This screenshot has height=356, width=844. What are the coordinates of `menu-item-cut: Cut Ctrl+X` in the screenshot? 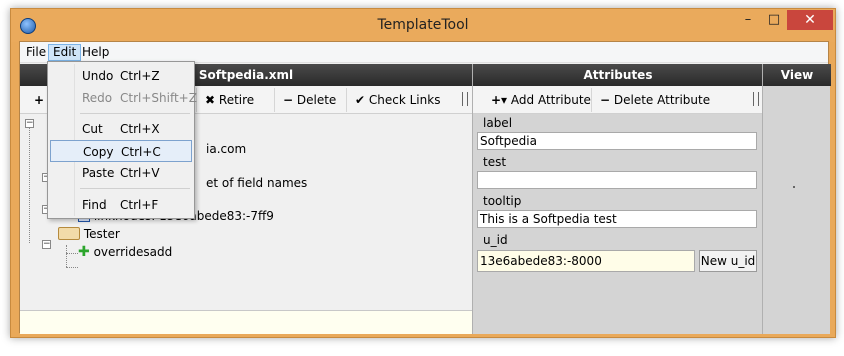 It's located at (121, 129).